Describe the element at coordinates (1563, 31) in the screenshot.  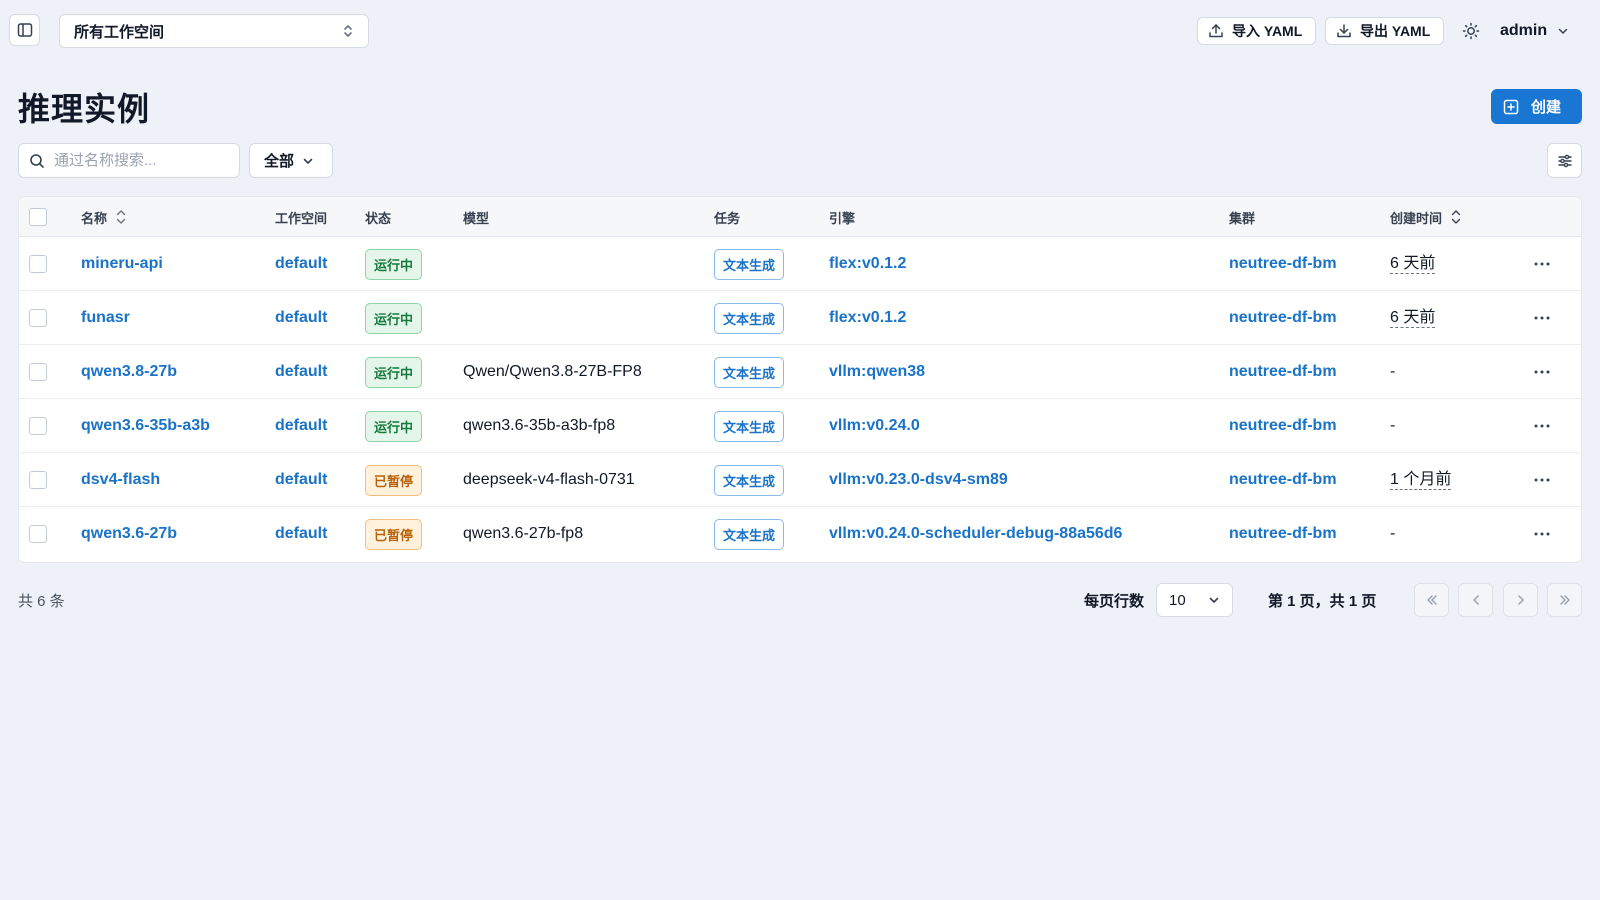
I see `chevron-down-icon` at that location.